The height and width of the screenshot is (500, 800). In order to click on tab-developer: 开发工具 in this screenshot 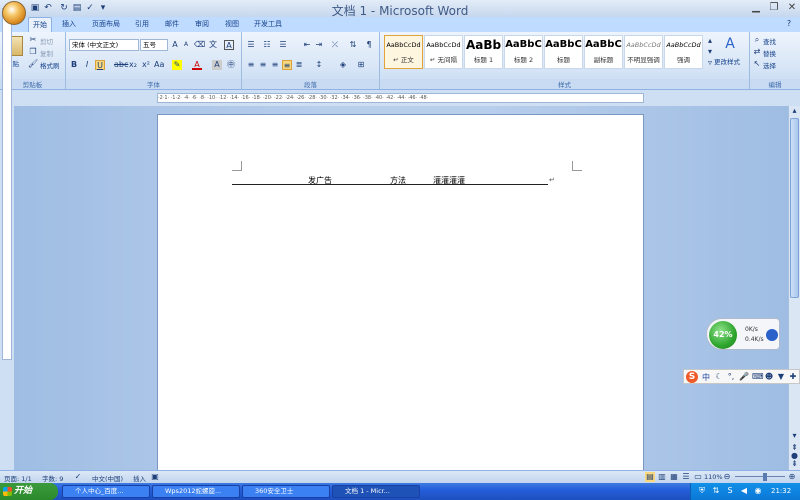, I will do `click(268, 24)`.